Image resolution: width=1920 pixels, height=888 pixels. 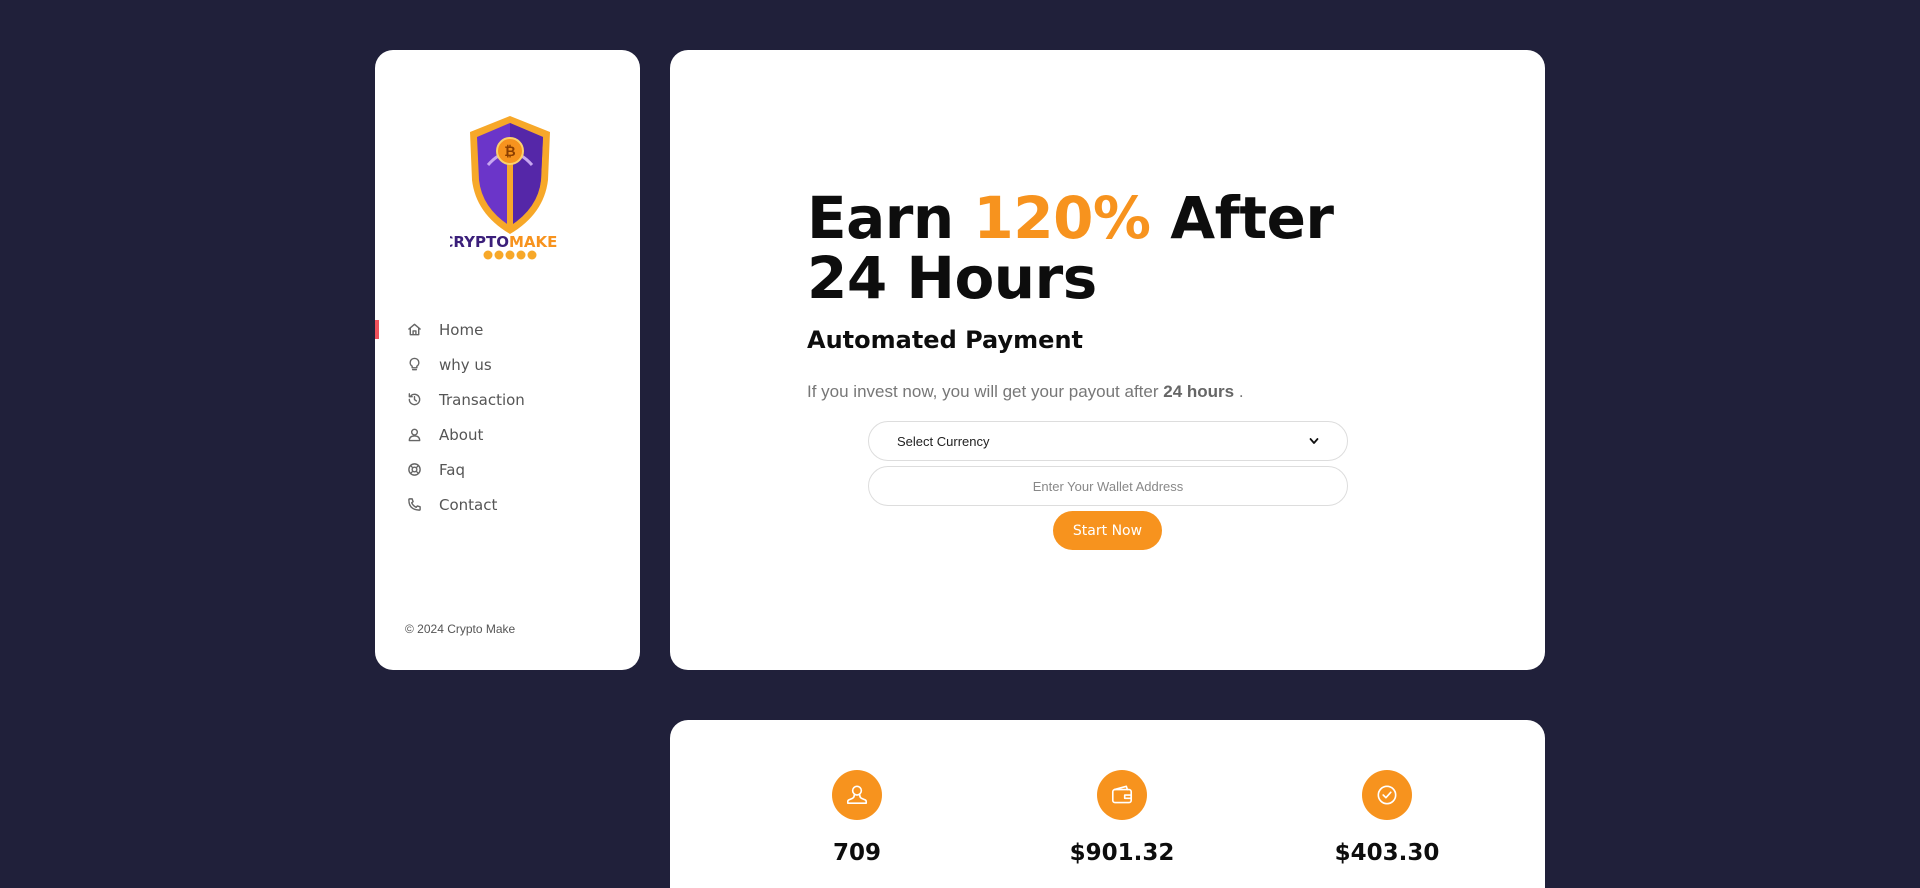 I want to click on hero-subheadline: Automated Payment, so click(x=945, y=340).